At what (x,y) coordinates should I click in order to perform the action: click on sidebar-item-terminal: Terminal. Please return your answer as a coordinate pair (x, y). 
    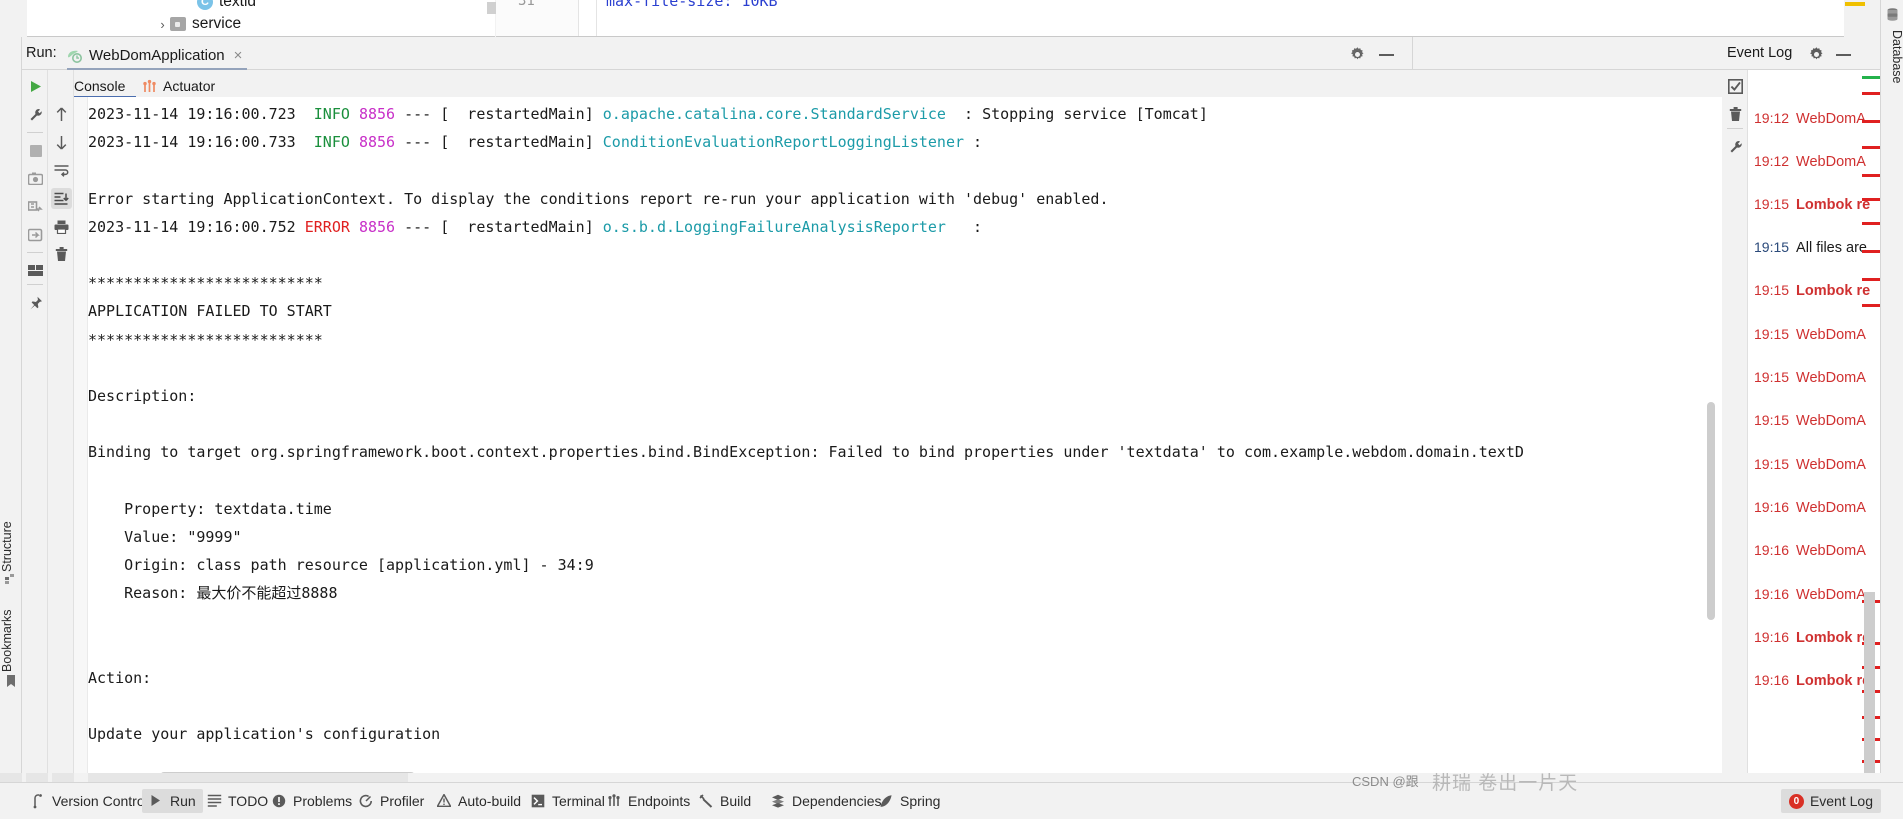
    Looking at the image, I should click on (568, 801).